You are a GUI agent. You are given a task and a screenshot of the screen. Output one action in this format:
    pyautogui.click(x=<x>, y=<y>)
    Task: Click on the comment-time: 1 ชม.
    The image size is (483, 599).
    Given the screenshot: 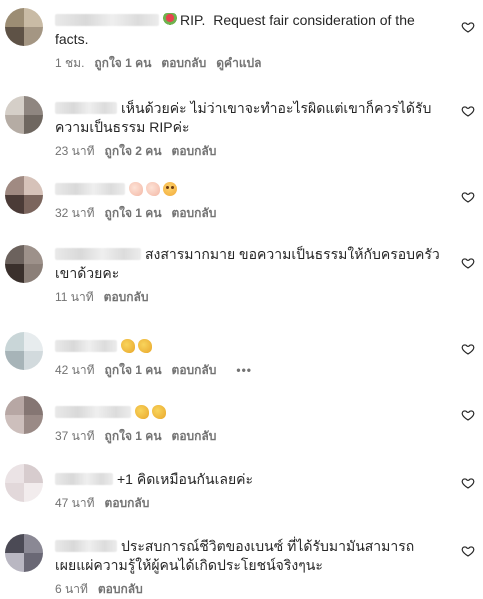 What is the action you would take?
    pyautogui.click(x=69, y=63)
    